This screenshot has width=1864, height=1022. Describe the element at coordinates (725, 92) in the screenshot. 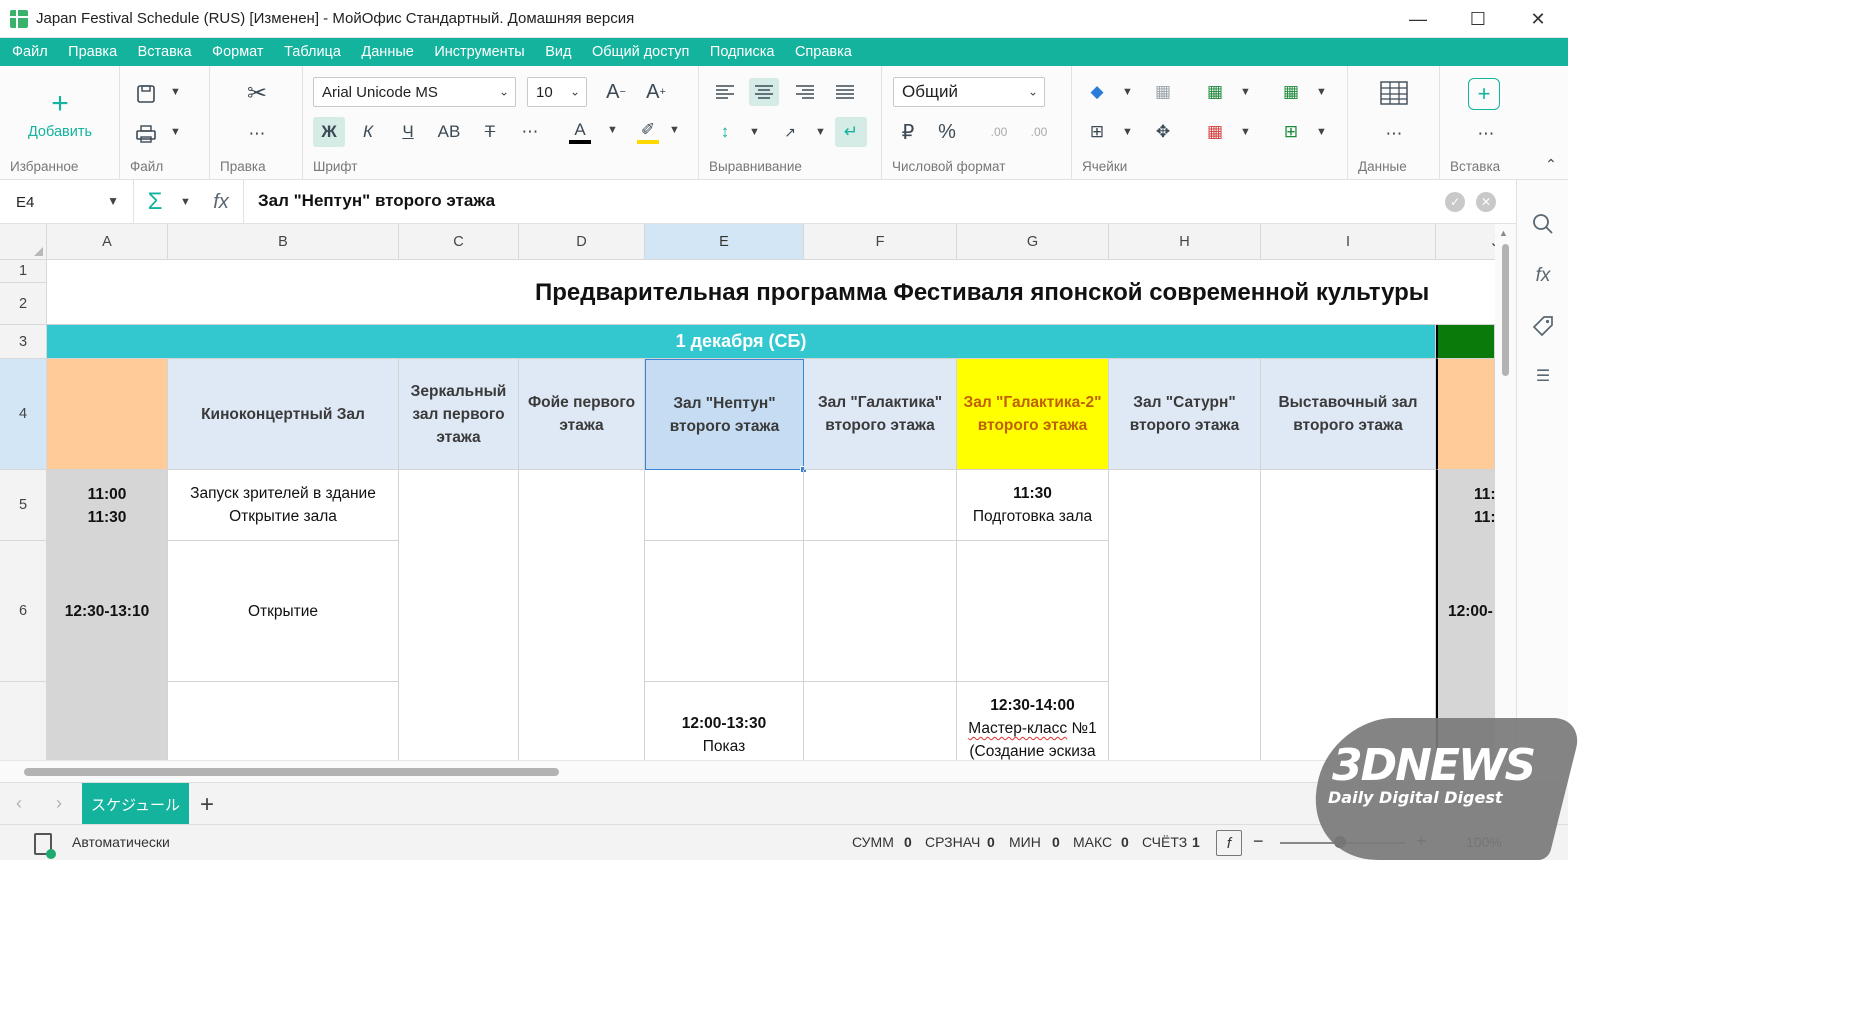

I see `align-left-icon` at that location.